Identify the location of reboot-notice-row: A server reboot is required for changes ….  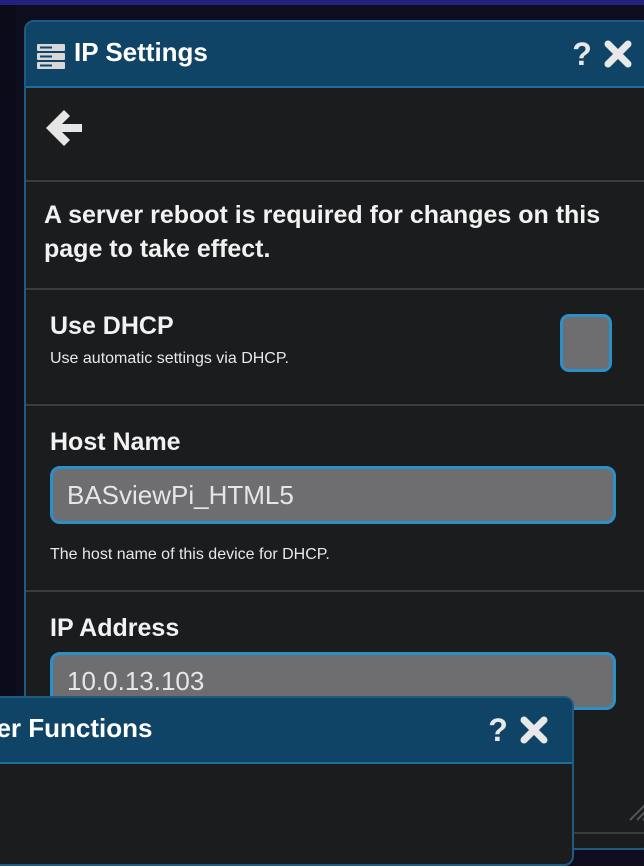
(335, 236).